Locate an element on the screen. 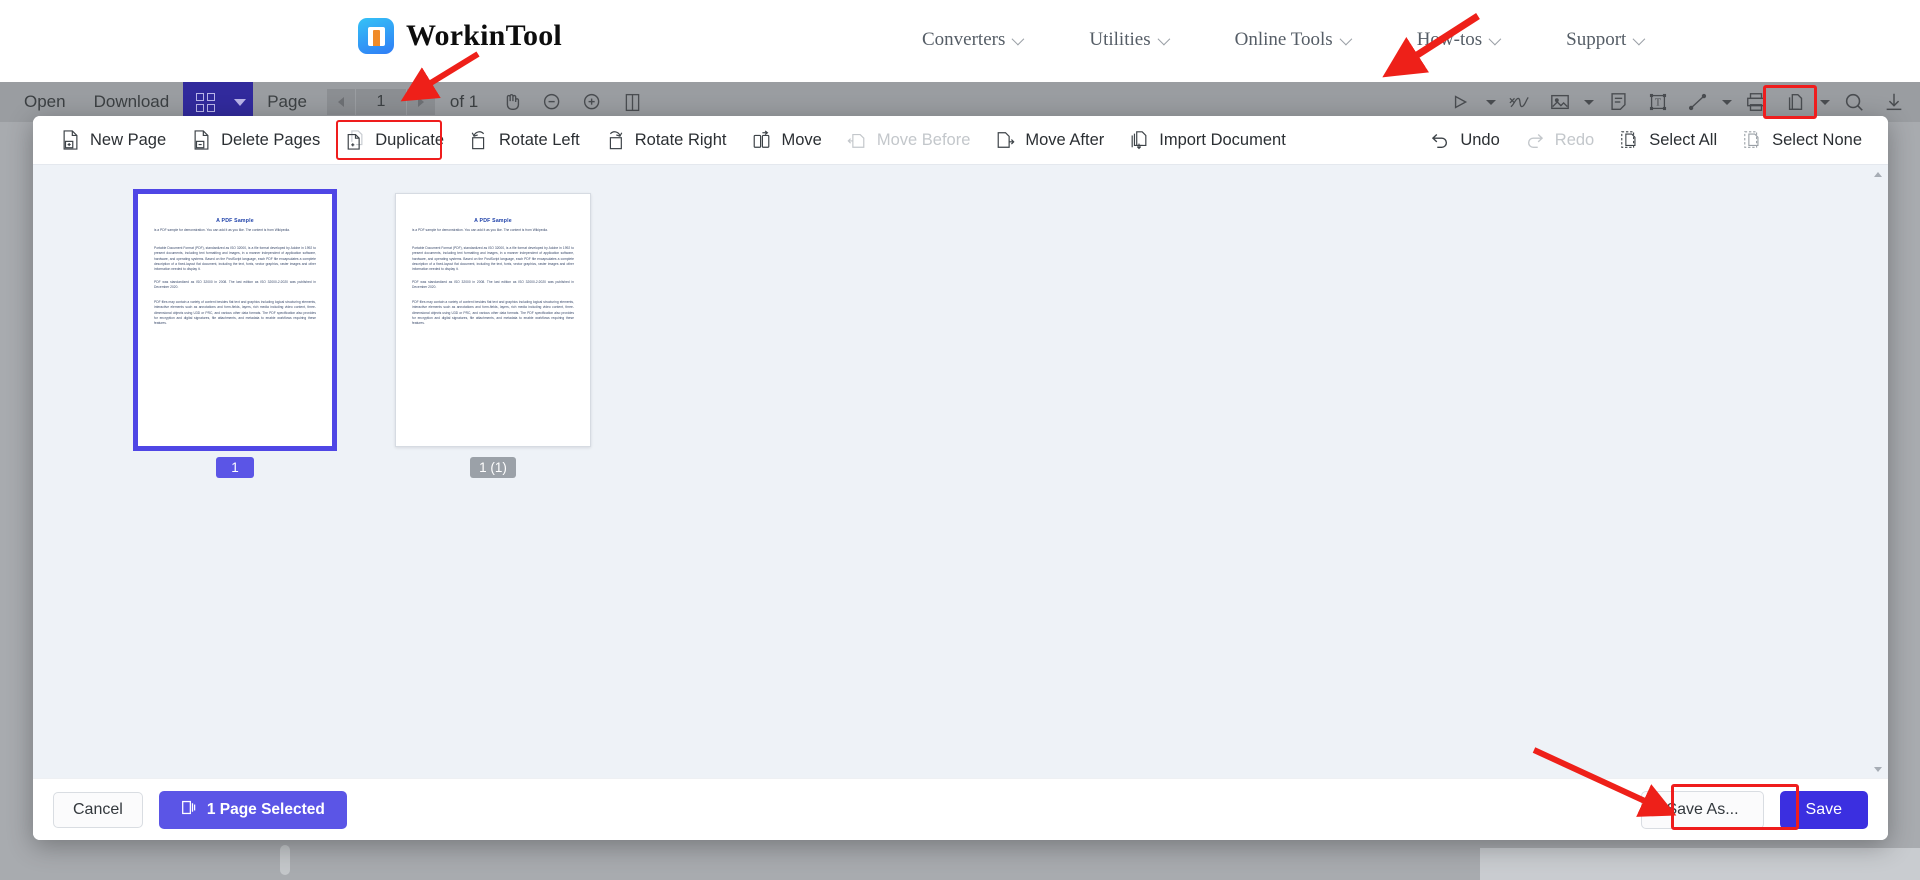  action-label: New Page is located at coordinates (128, 139).